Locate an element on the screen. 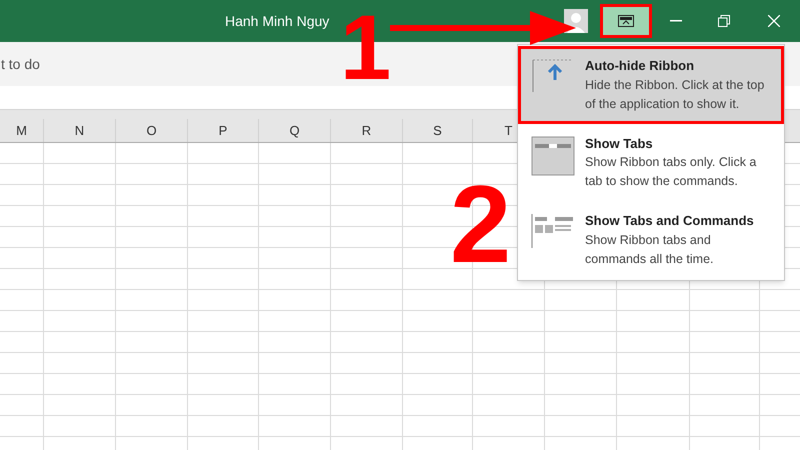 This screenshot has height=450, width=800. column-header: P is located at coordinates (223, 130).